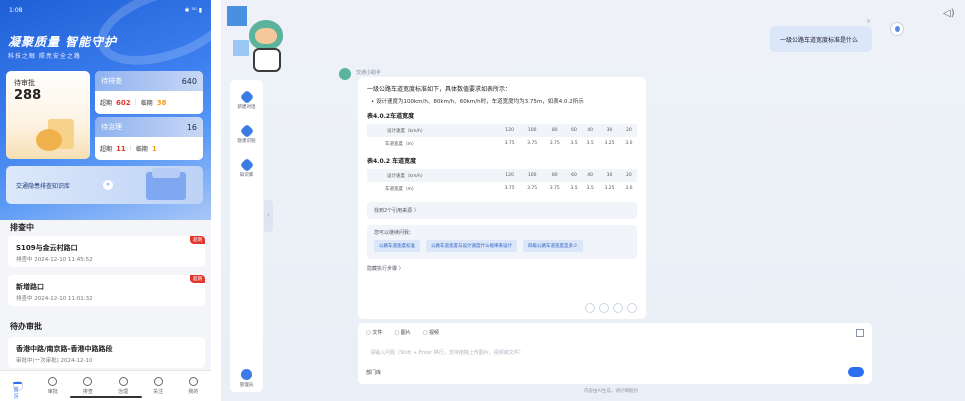 The width and height of the screenshot is (965, 401). I want to click on tab-label: 审批, so click(52, 392).